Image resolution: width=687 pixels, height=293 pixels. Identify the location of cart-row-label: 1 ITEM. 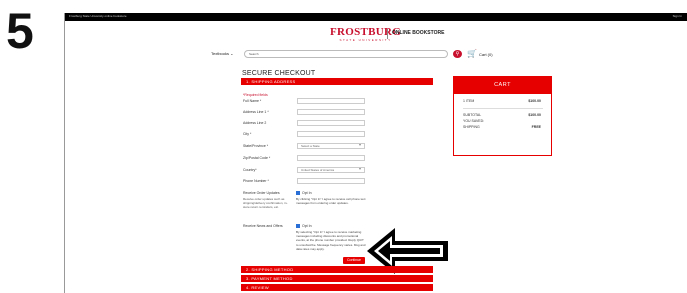
(469, 101).